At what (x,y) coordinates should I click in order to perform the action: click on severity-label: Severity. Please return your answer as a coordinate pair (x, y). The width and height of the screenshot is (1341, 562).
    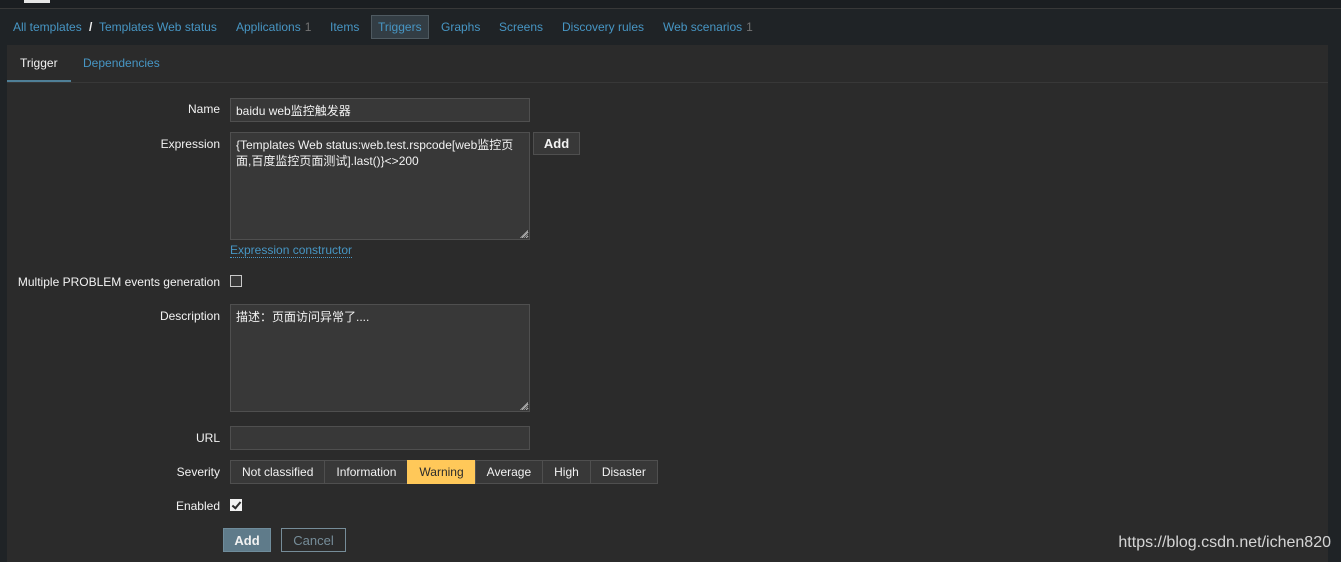
    Looking at the image, I should click on (198, 472).